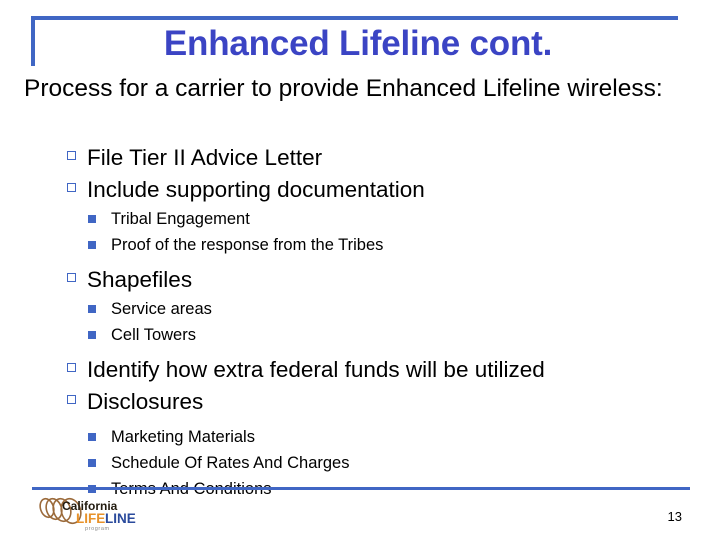 The image size is (720, 540). I want to click on list-item: Tribal Engagement, so click(360, 219).